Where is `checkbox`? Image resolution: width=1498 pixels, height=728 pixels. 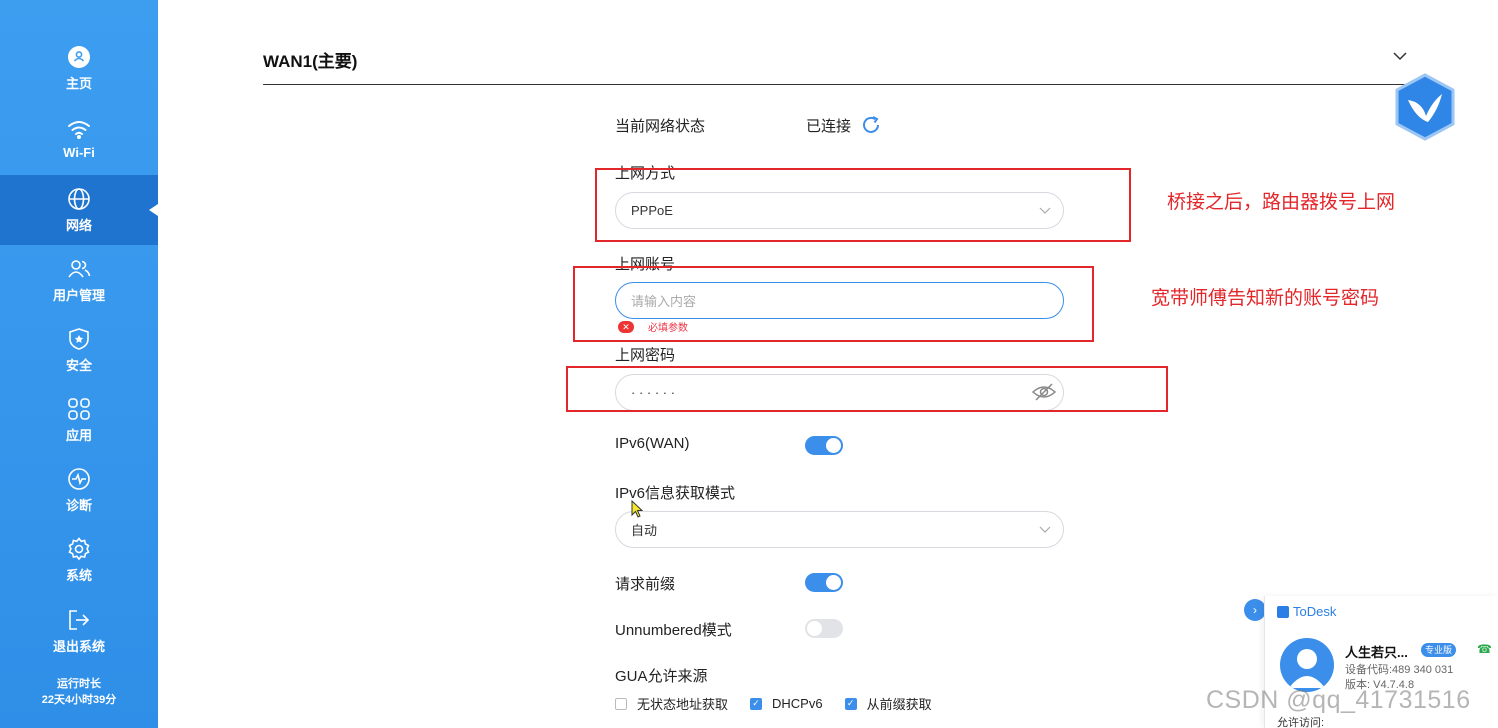
checkbox is located at coordinates (621, 703).